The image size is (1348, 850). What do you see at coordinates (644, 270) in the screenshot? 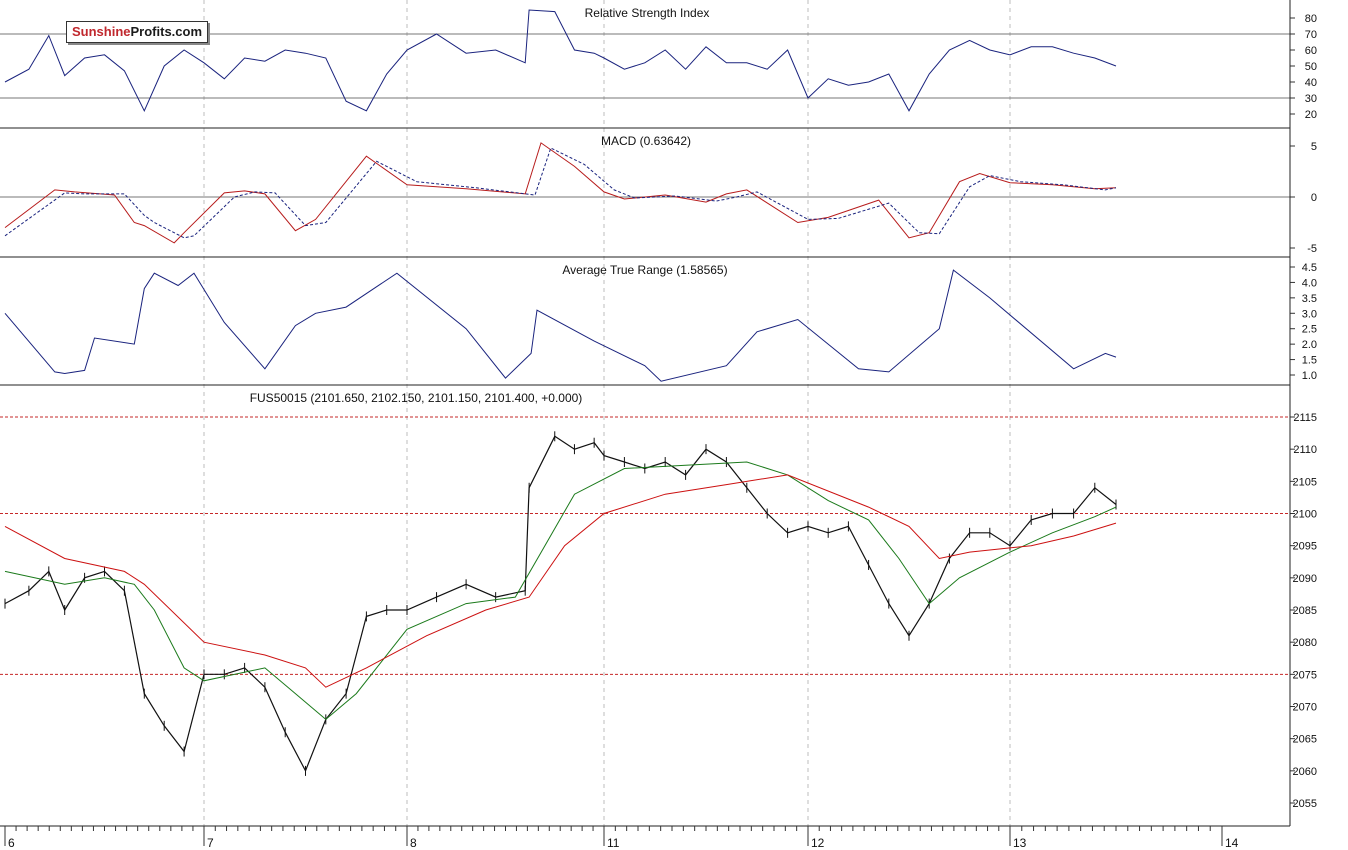
I see `panel-title: Average True Range (1.58565)` at bounding box center [644, 270].